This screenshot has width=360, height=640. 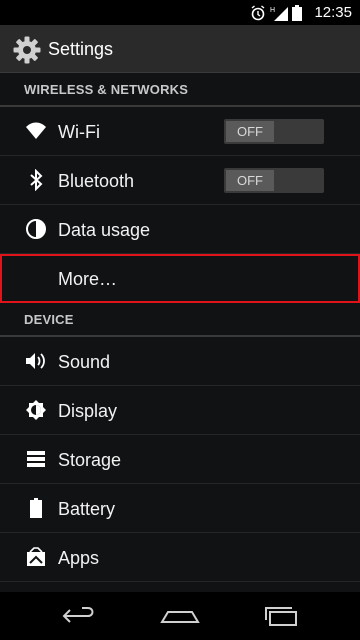 I want to click on wifi-toggle: OFF, so click(x=274, y=131).